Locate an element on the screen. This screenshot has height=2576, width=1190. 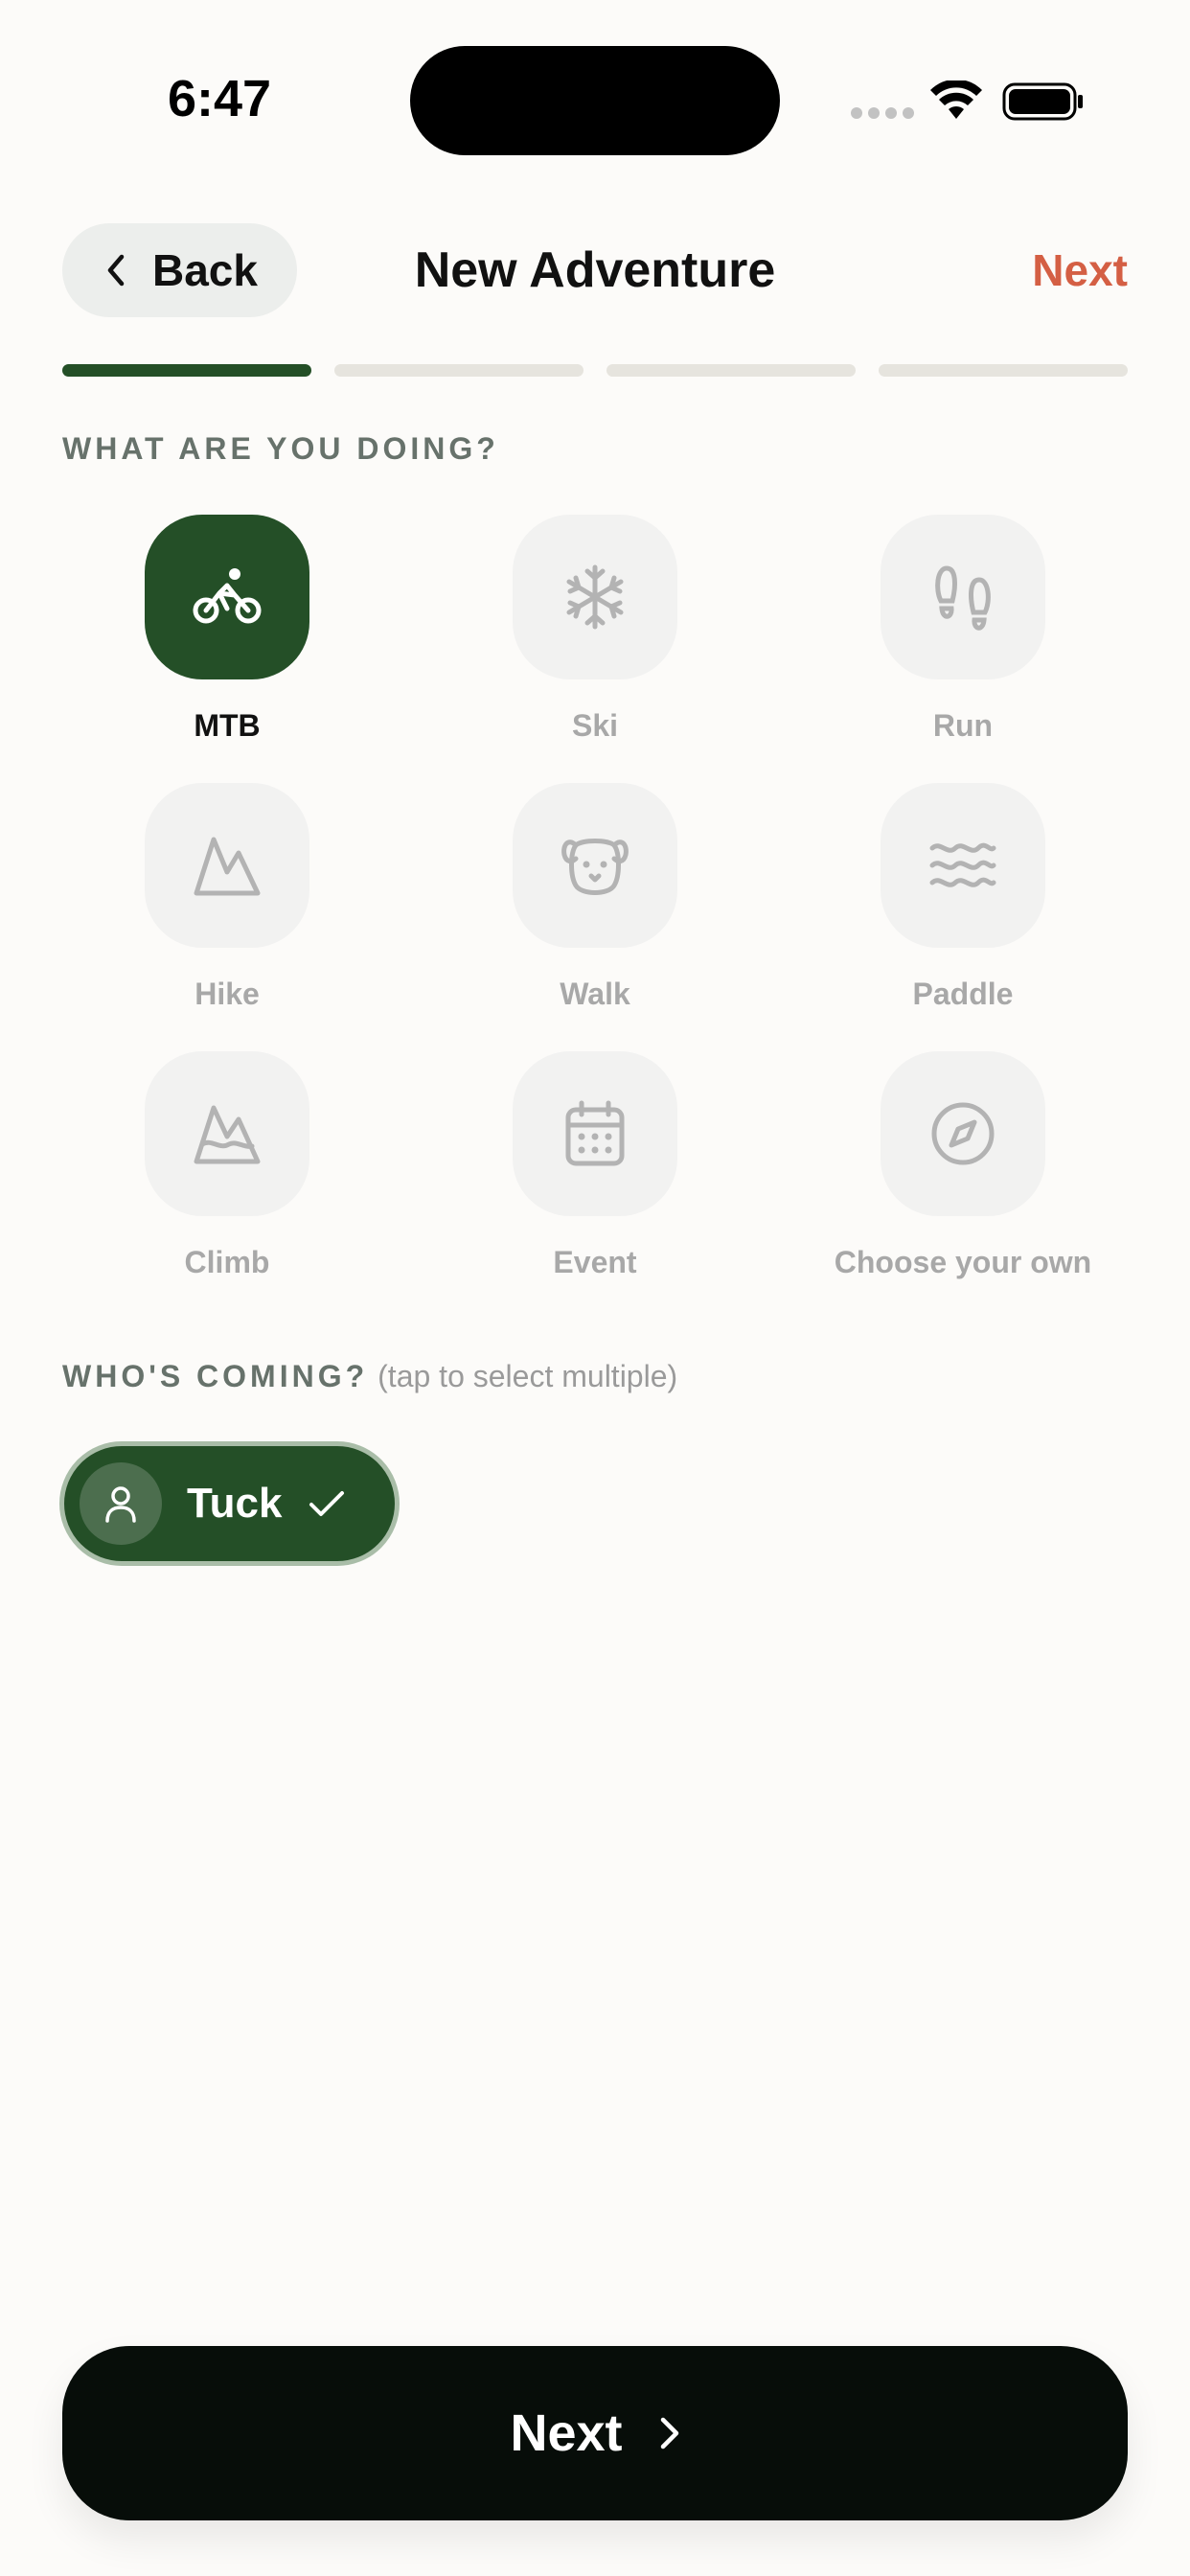
mountain-snow-icon is located at coordinates (228, 1134).